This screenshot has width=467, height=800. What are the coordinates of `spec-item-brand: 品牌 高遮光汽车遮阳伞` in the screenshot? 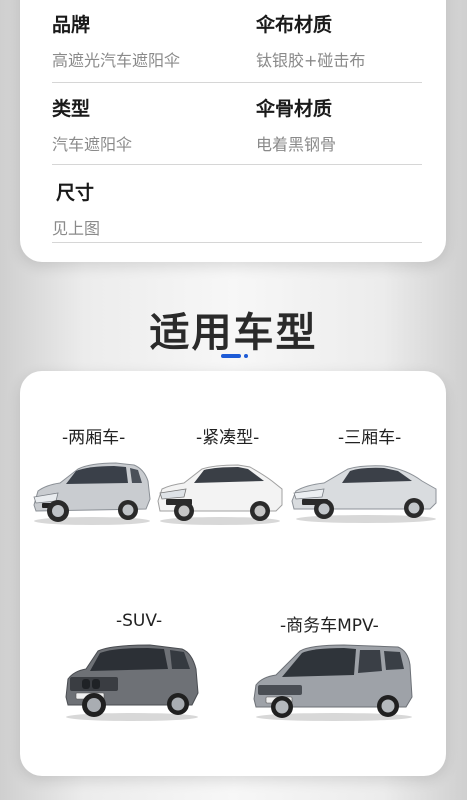 It's located at (116, 40).